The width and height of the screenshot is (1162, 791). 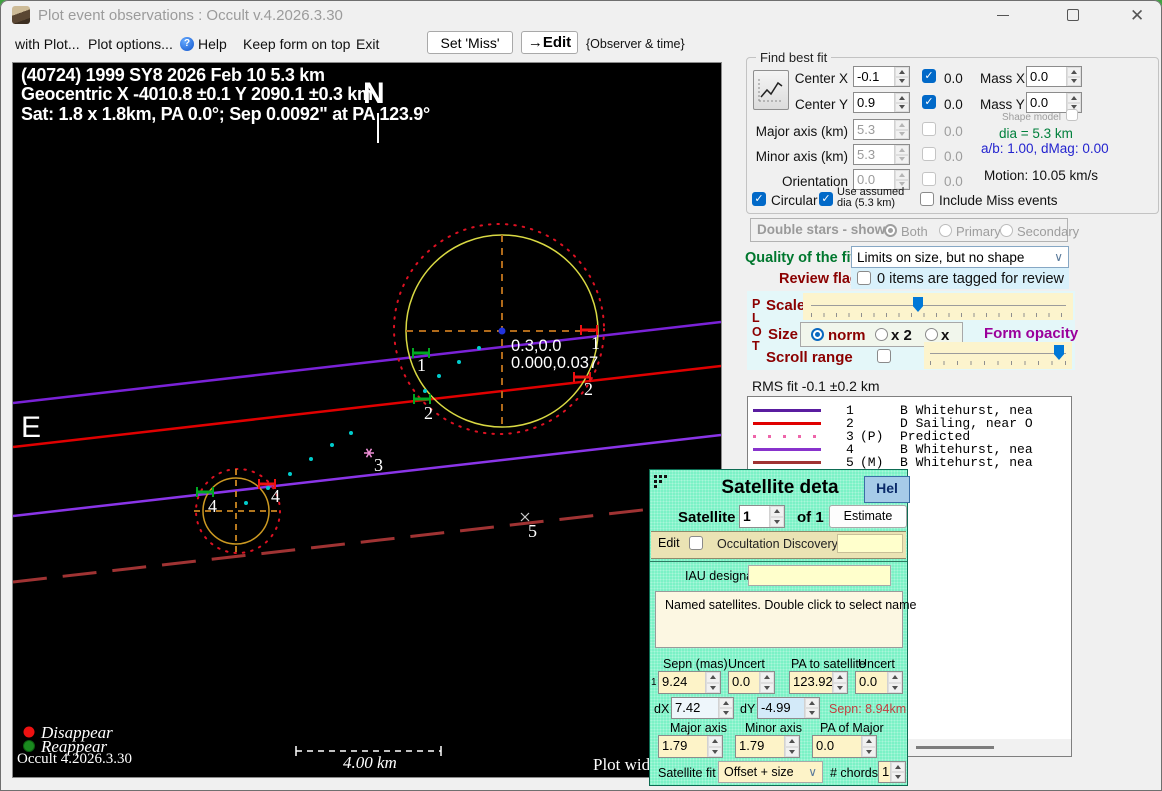 I want to click on sat-pa-major-spinner: 0.0, so click(x=844, y=746).